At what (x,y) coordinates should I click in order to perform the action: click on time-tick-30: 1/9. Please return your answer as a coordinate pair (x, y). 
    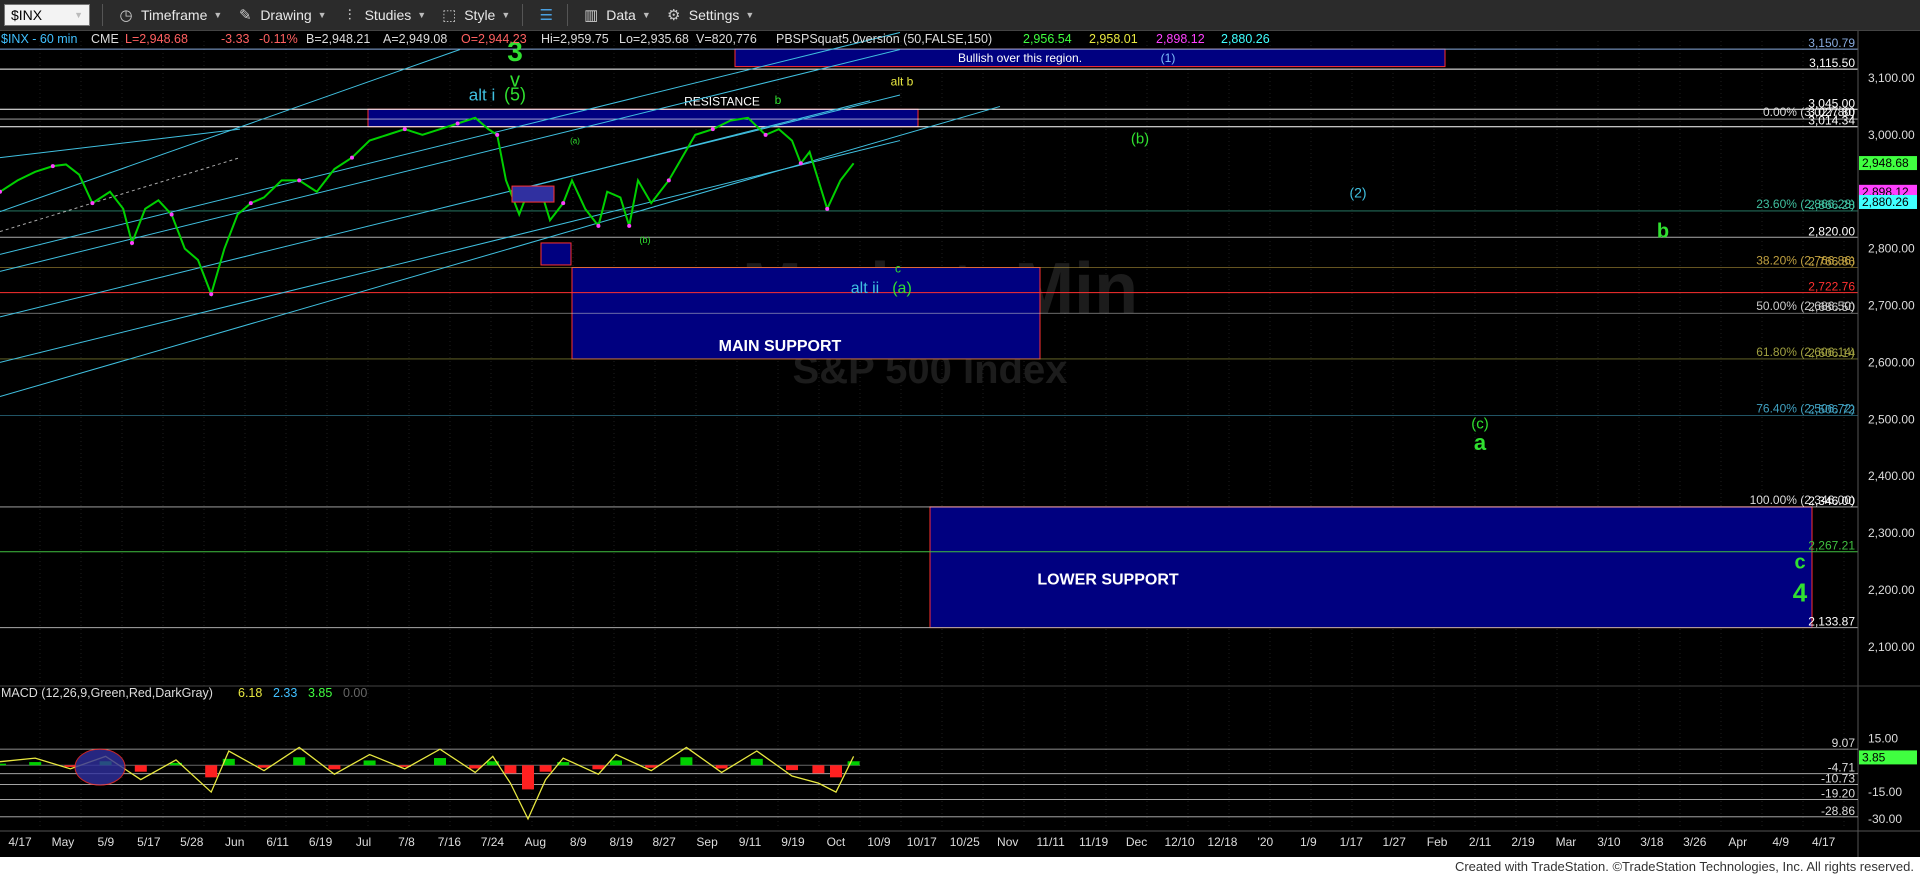
    Looking at the image, I should click on (1308, 842).